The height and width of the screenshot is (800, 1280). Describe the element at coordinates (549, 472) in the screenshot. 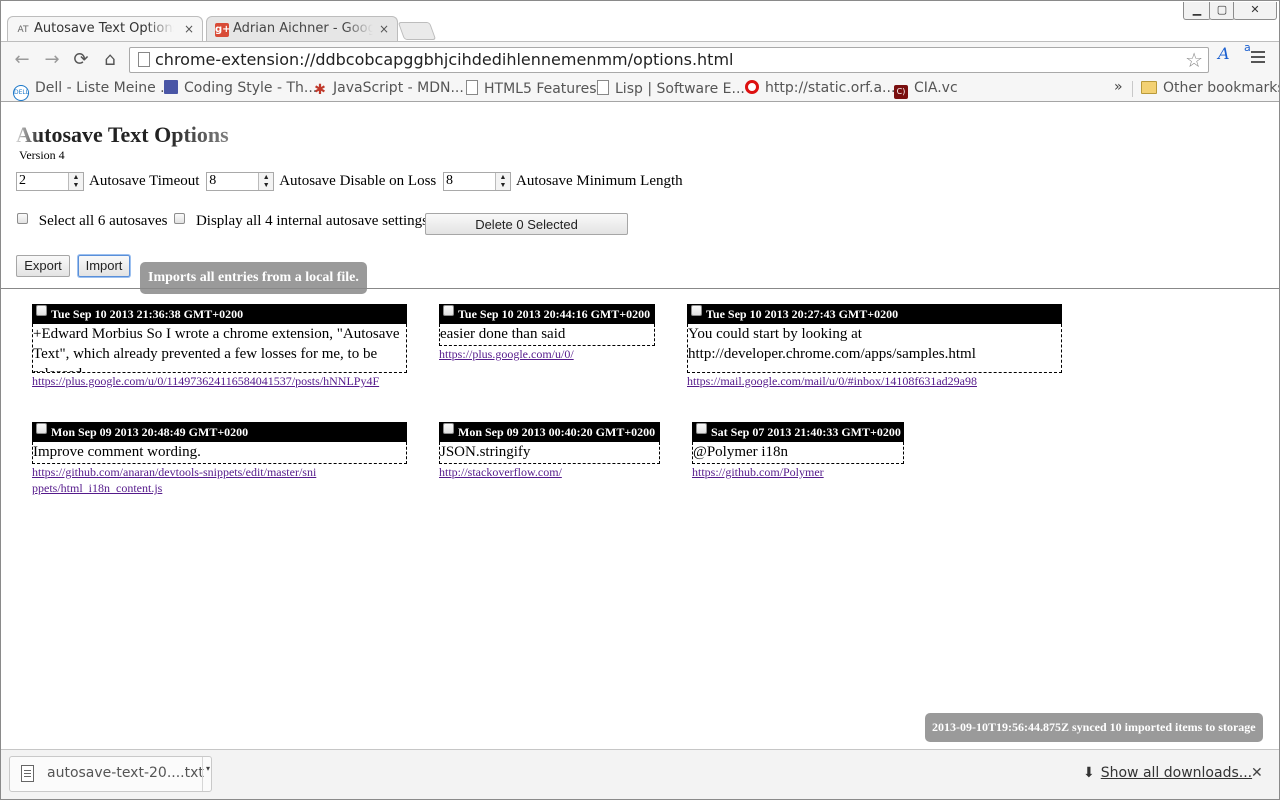

I see `entry-link: http://stackoverflow.com/` at that location.